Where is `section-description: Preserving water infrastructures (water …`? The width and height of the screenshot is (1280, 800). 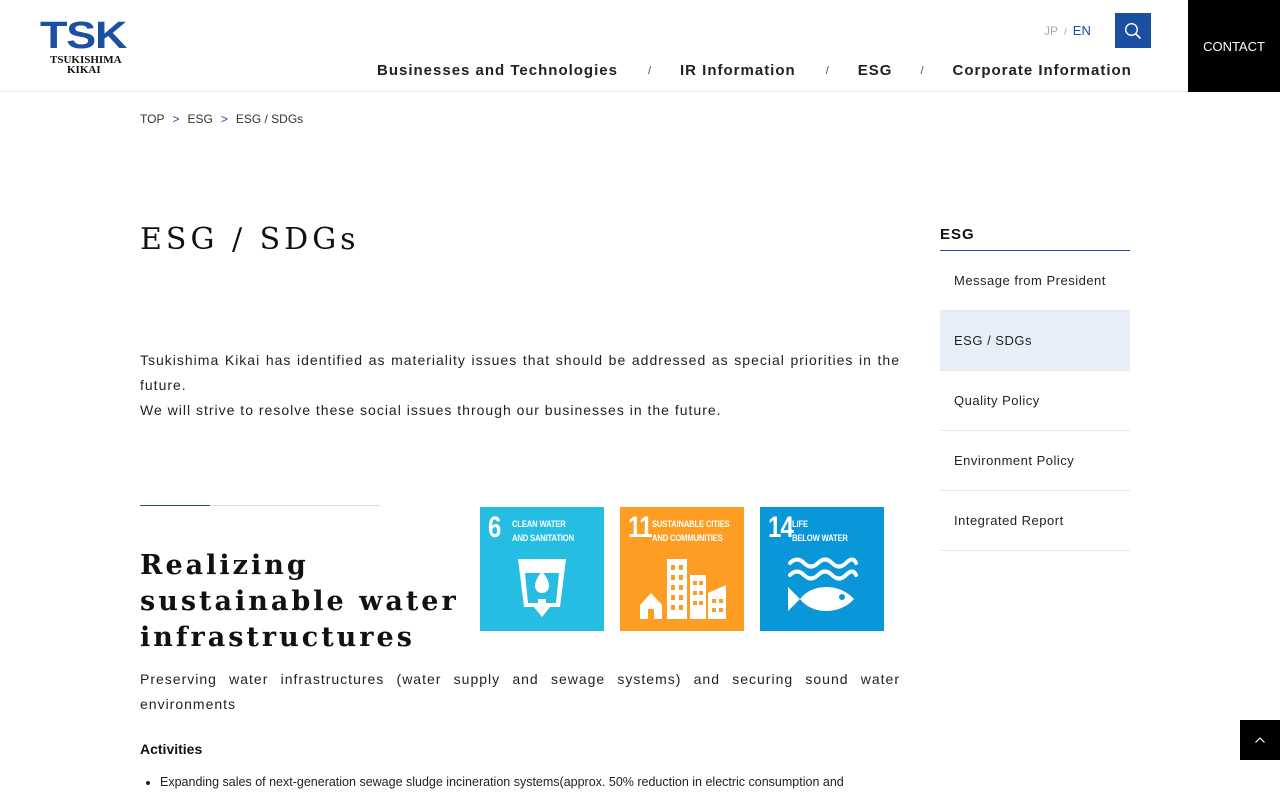
section-description: Preserving water infrastructures (water … is located at coordinates (520, 691).